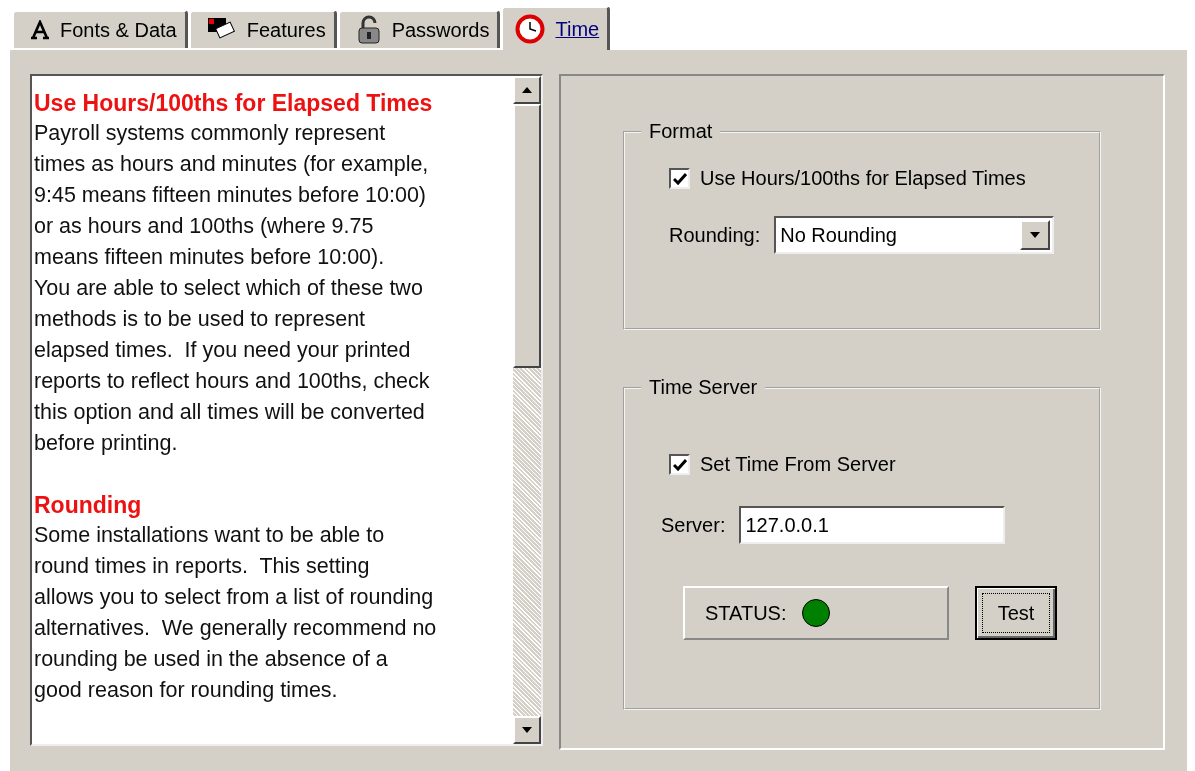  What do you see at coordinates (798, 464) in the screenshot?
I see `checkbox-label: Set Time From Server` at bounding box center [798, 464].